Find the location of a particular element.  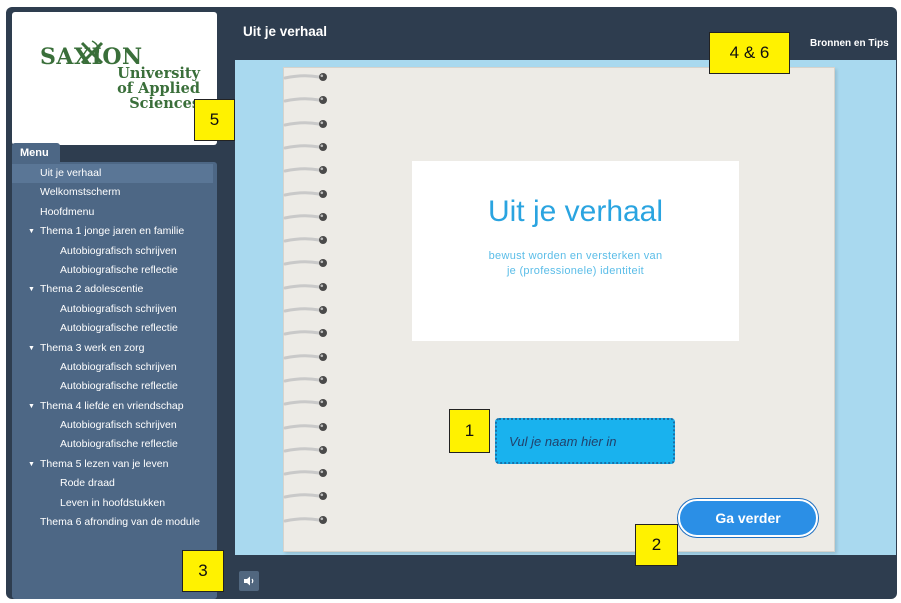

menu-item-leven-in-hoofdstukken: Leven in hoofdstukken is located at coordinates (114, 503).